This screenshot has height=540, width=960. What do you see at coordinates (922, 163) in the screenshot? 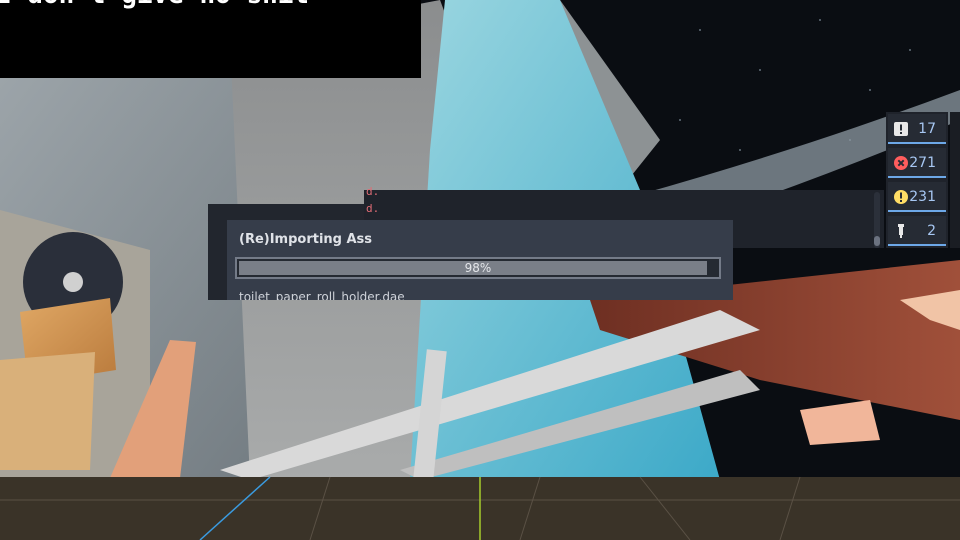
I see `errors-count: 271` at bounding box center [922, 163].